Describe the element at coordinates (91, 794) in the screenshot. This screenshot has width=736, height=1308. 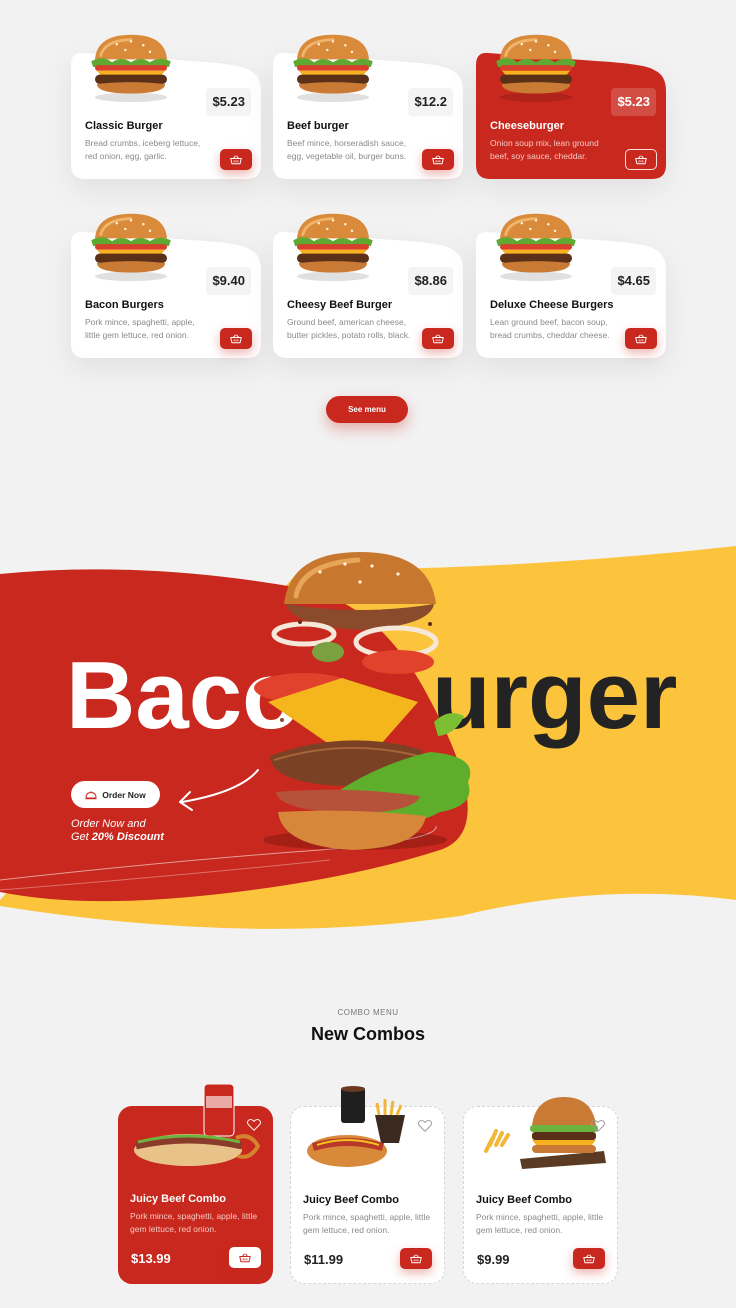
I see `cloche-icon` at that location.